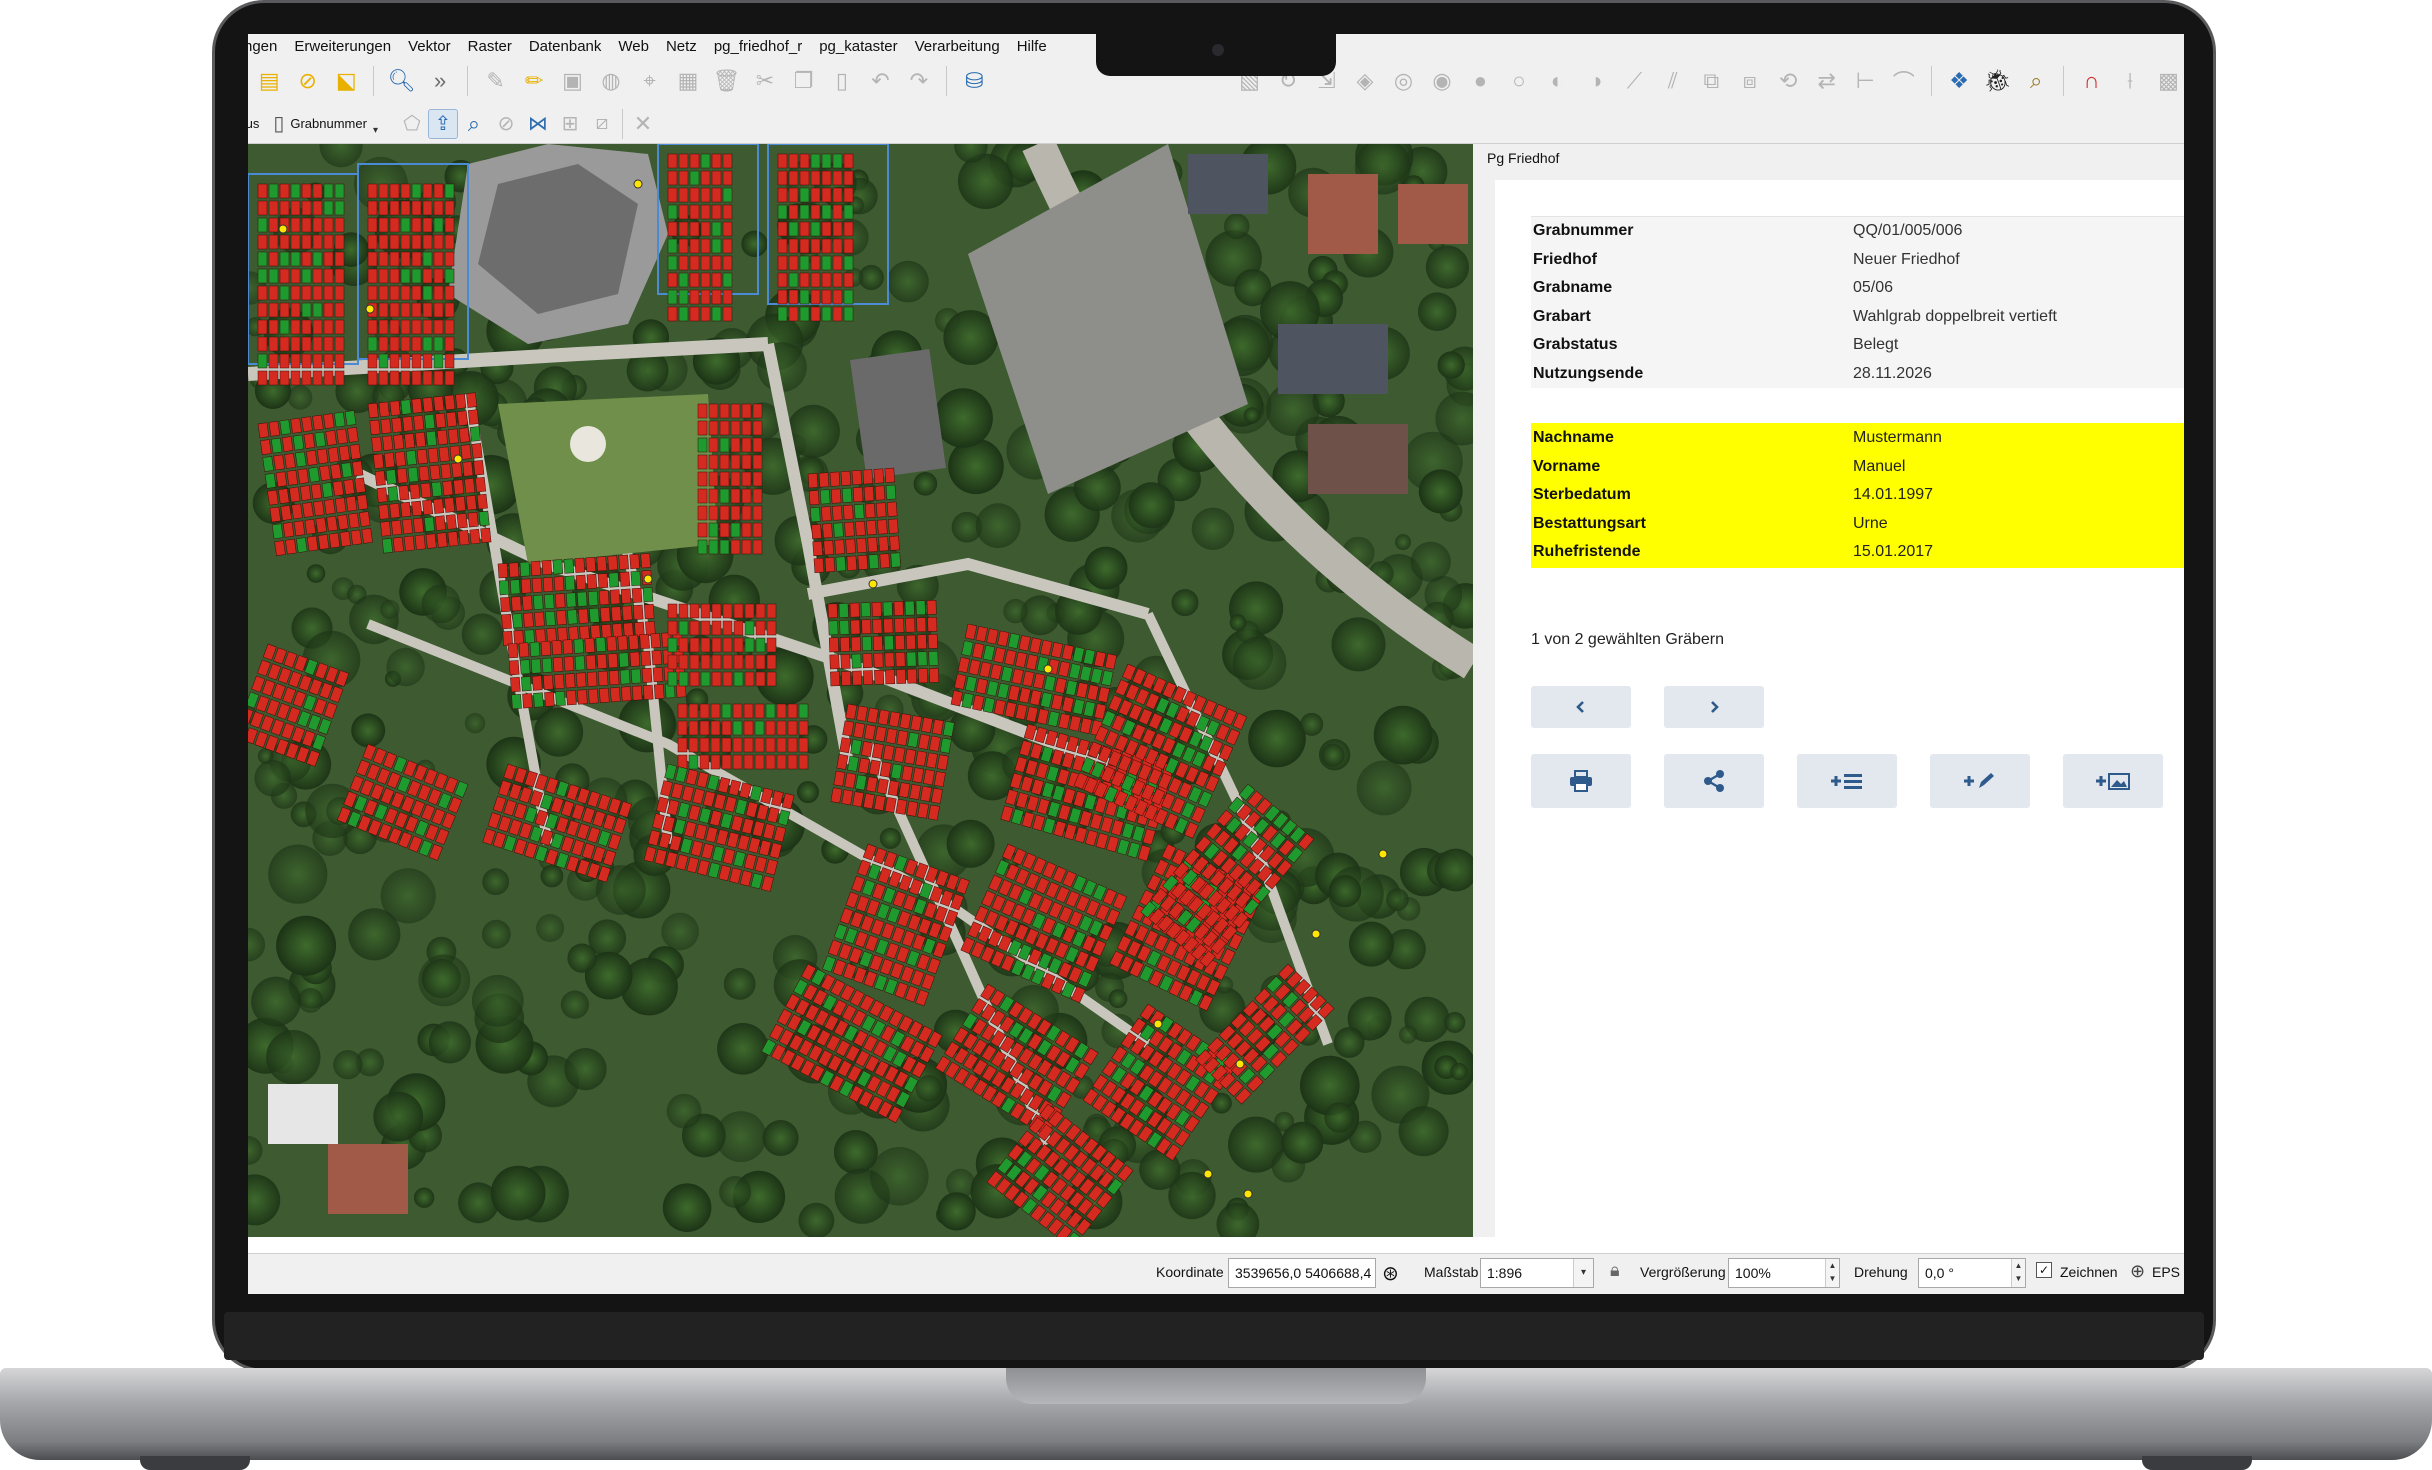  What do you see at coordinates (2137, 1271) in the screenshot?
I see `globe-icon: ⊕` at bounding box center [2137, 1271].